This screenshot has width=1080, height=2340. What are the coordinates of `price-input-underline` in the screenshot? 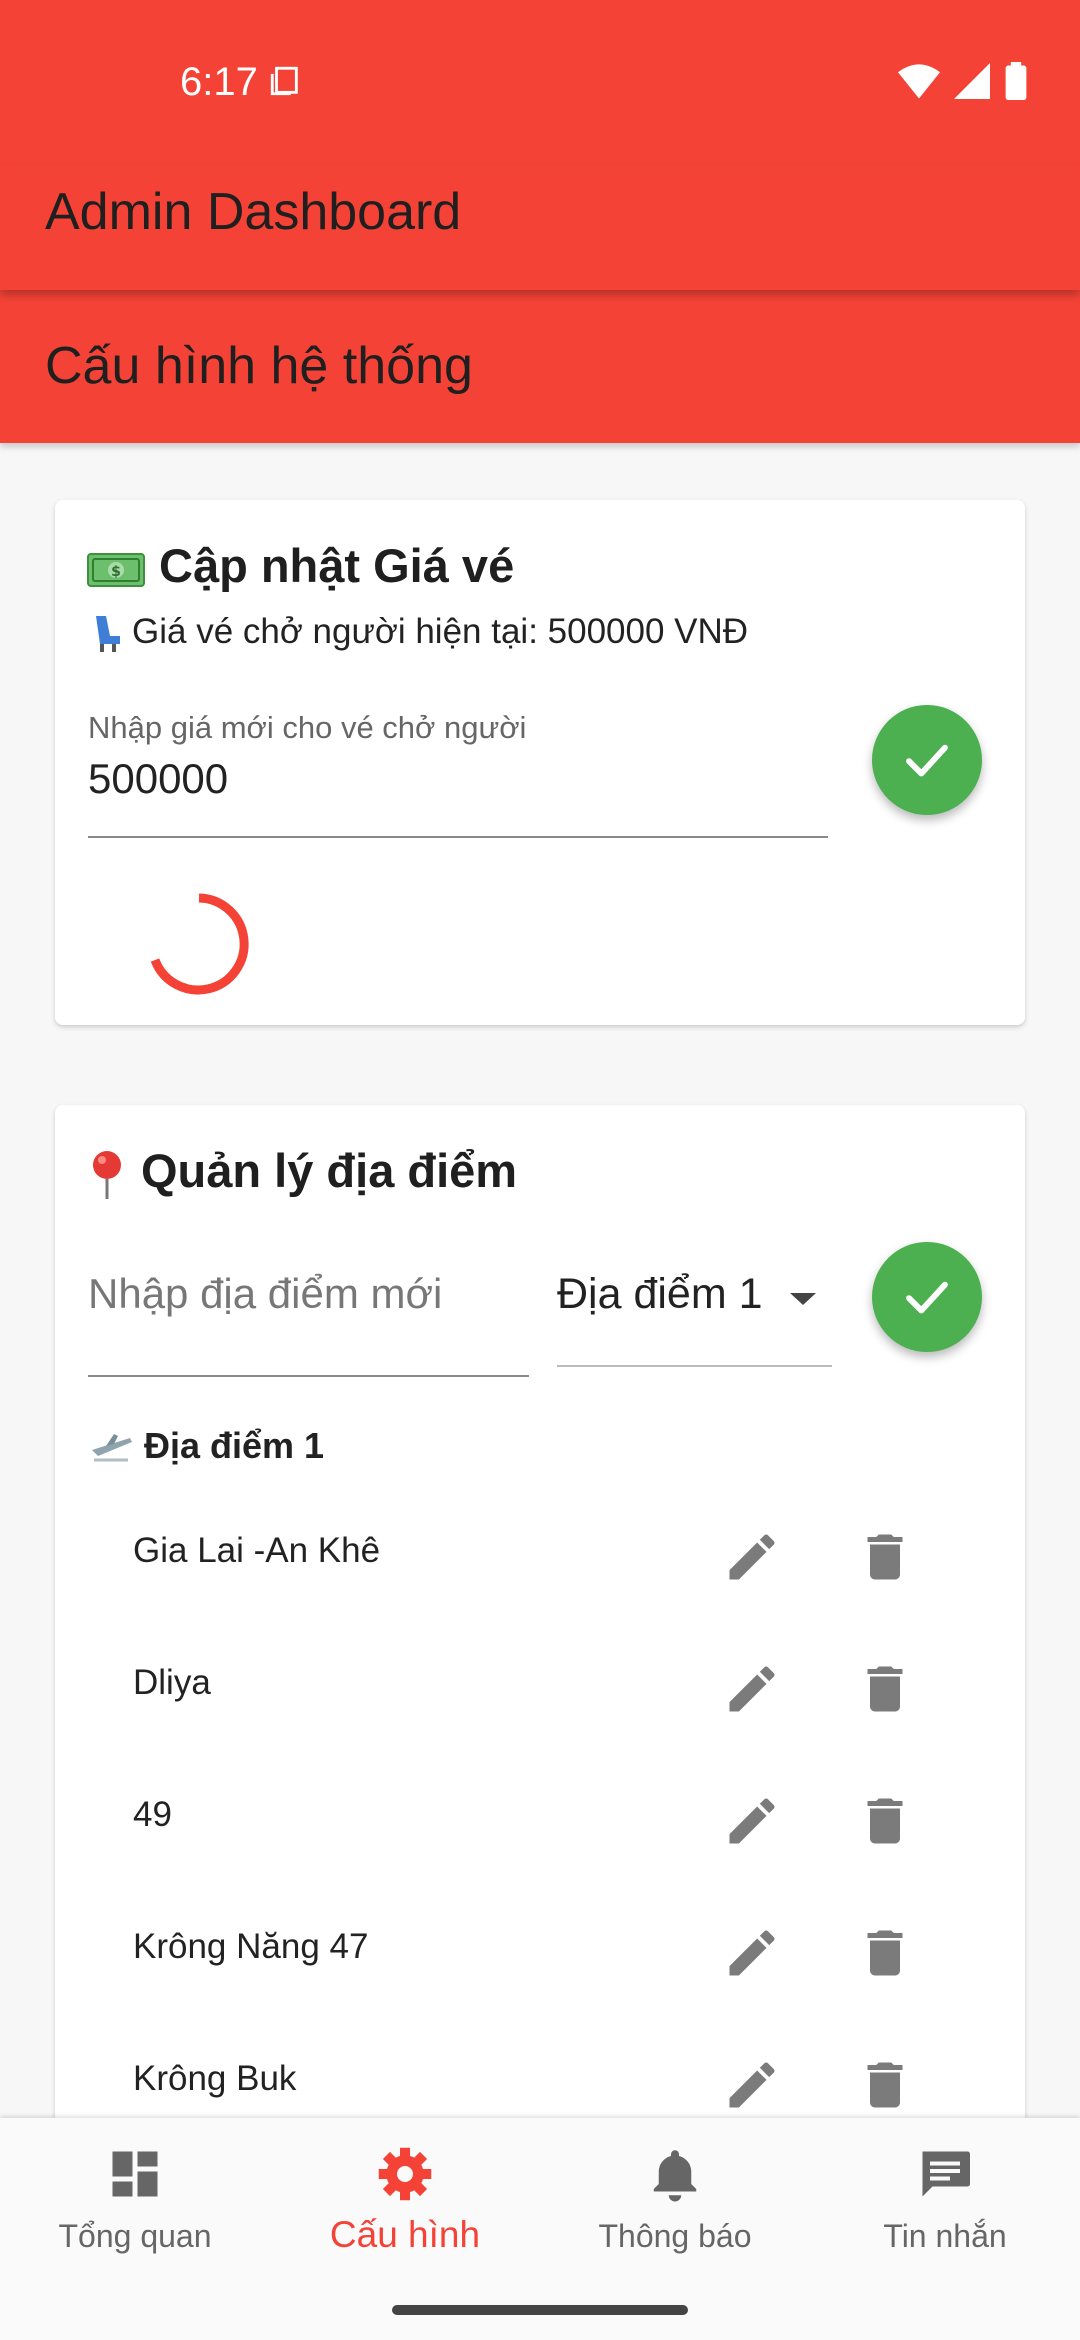 It's located at (458, 837).